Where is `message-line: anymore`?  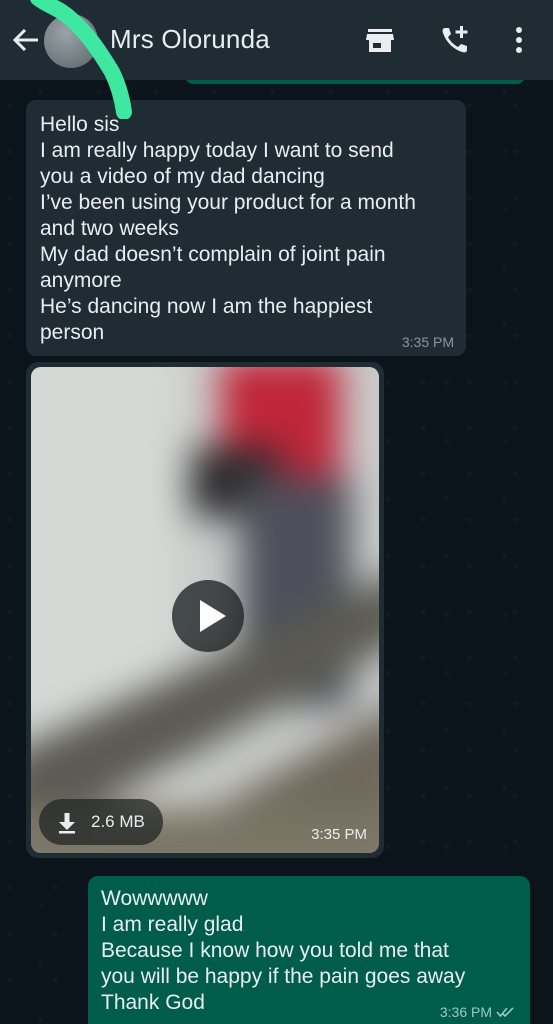 message-line: anymore is located at coordinates (81, 280).